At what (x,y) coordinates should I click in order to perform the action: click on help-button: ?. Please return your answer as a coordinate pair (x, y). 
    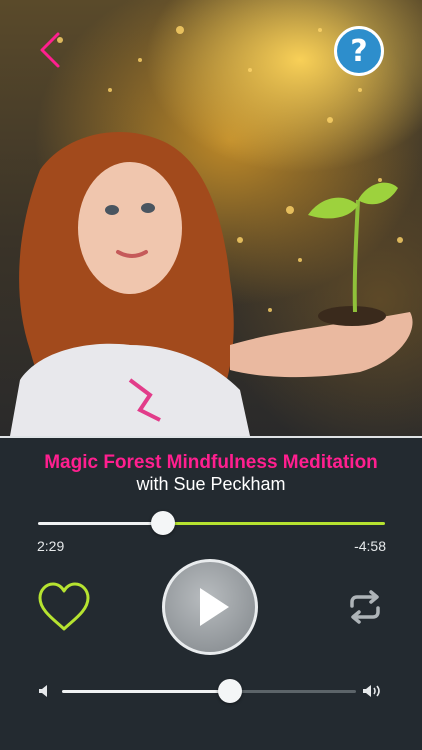
    Looking at the image, I should click on (359, 51).